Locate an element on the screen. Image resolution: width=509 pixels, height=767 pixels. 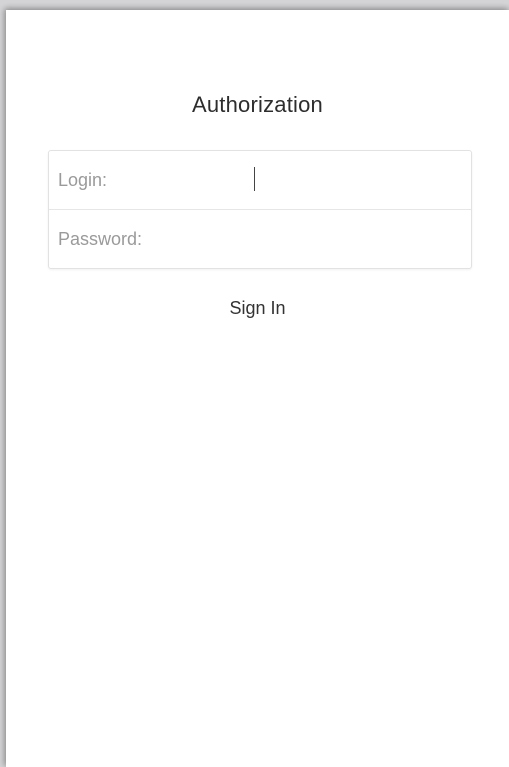
password-row: Password: is located at coordinates (260, 238).